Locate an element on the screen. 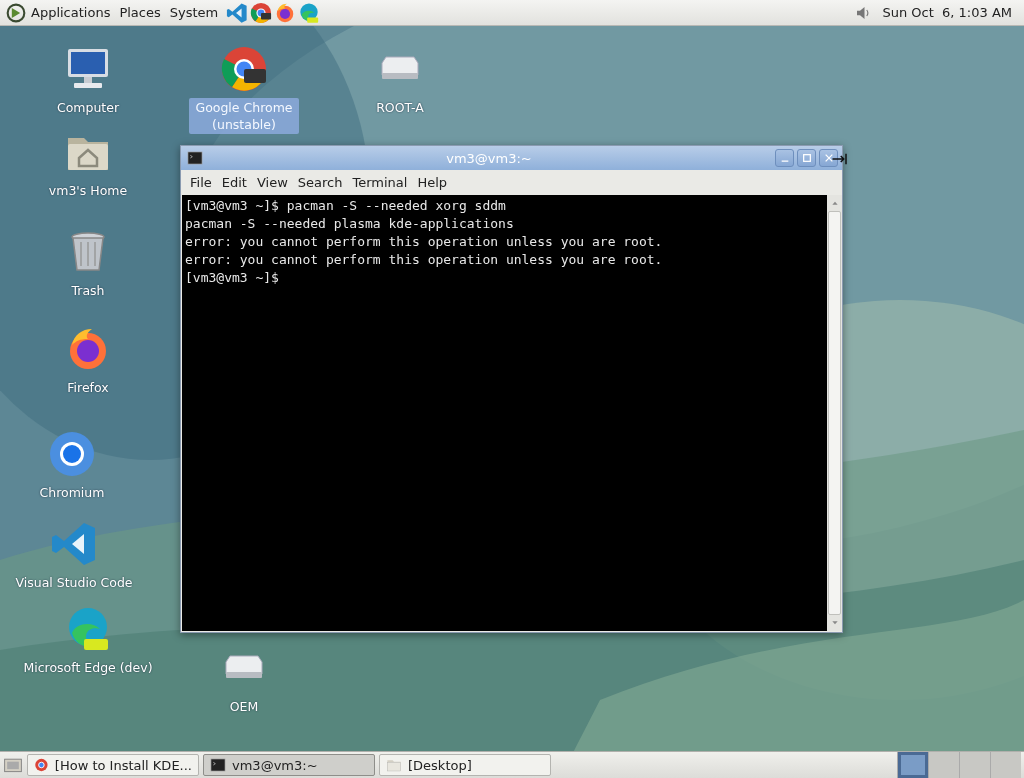 This screenshot has height=778, width=1024. close-button is located at coordinates (828, 158).